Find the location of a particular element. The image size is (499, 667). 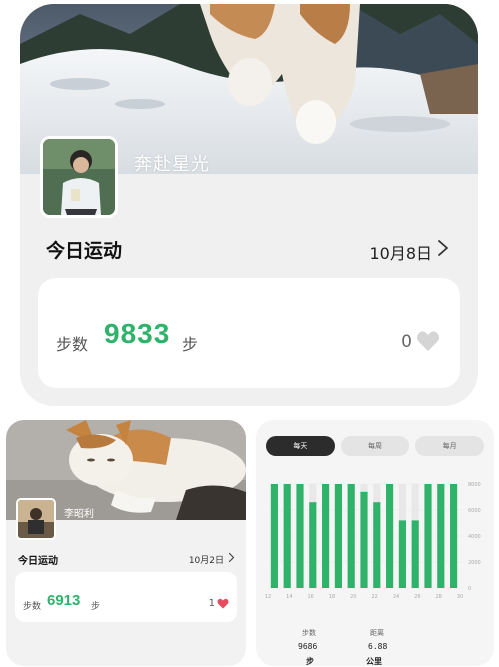

chart-summary: 步数 9686 步 距离 6.88 公里 is located at coordinates (375, 646).